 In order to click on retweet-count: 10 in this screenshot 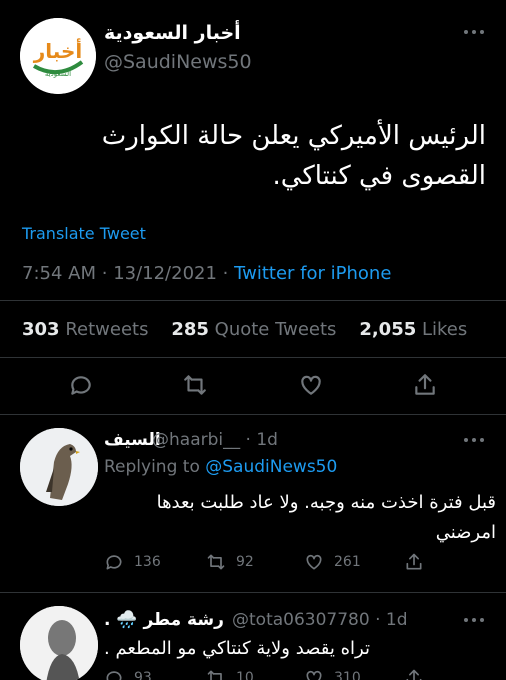, I will do `click(230, 674)`.